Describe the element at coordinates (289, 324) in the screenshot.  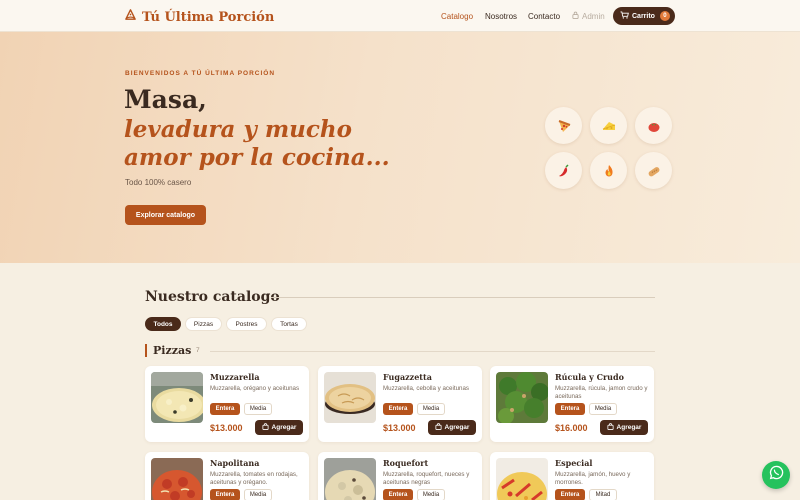
I see `filter-tortas: Tortas` at that location.